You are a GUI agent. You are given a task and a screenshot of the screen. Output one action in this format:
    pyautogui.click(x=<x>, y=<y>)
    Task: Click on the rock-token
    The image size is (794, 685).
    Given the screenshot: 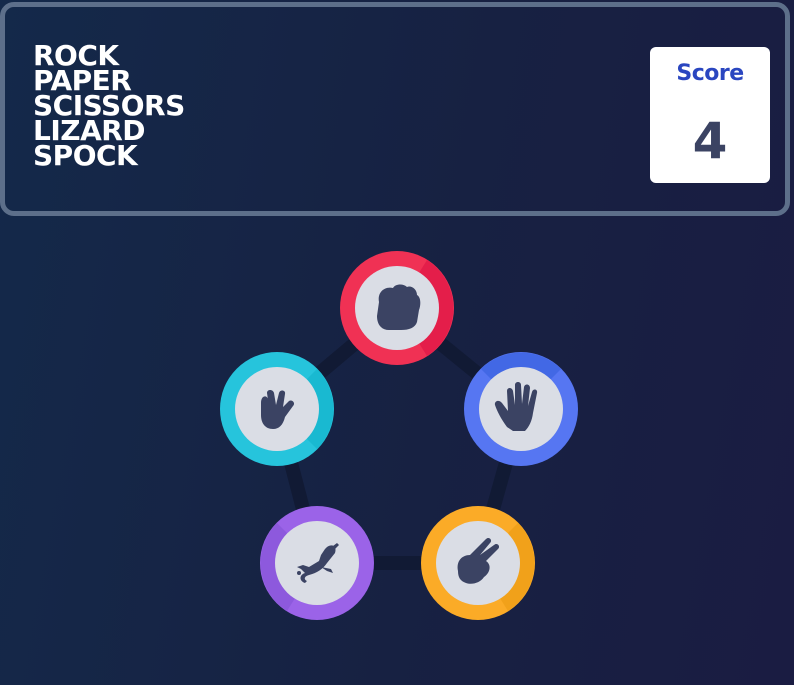 What is the action you would take?
    pyautogui.click(x=397, y=308)
    